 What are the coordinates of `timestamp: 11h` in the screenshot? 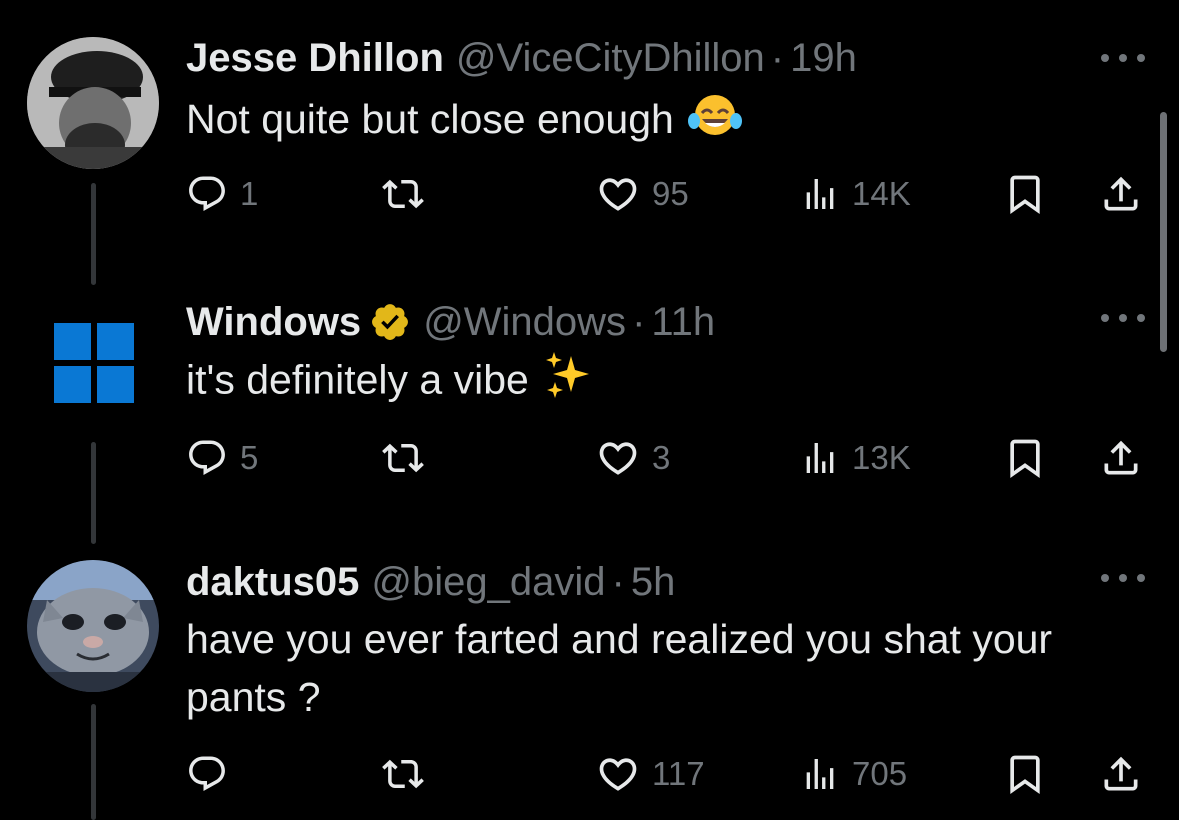 It's located at (683, 322).